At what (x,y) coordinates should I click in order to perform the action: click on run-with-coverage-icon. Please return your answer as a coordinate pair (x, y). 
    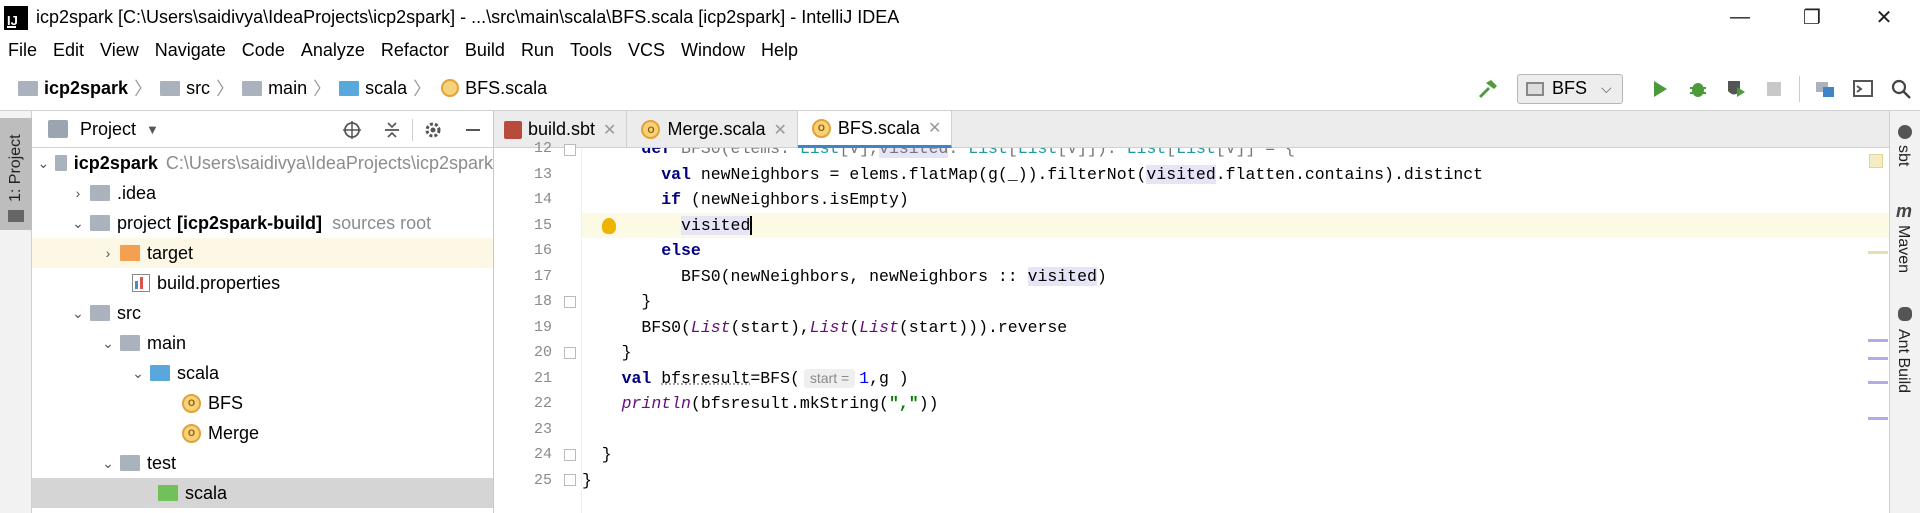
    Looking at the image, I should click on (1736, 89).